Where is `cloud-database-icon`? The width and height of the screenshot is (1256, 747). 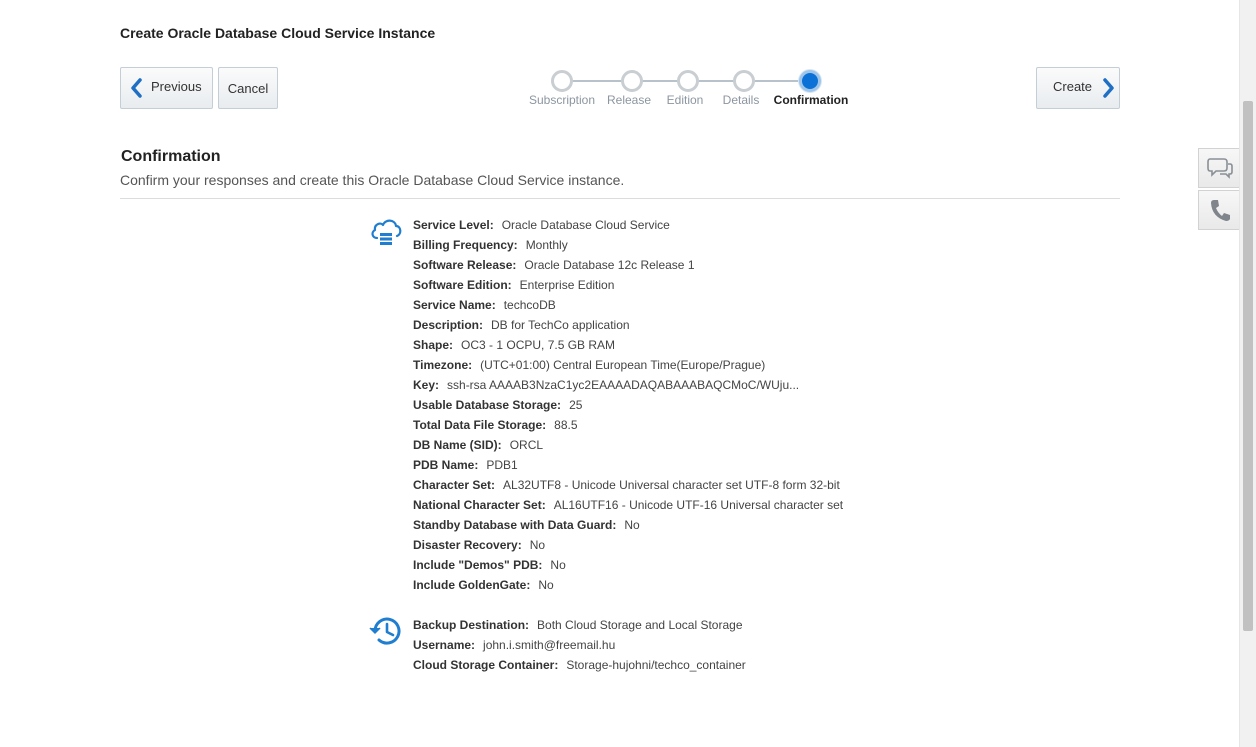 cloud-database-icon is located at coordinates (386, 233).